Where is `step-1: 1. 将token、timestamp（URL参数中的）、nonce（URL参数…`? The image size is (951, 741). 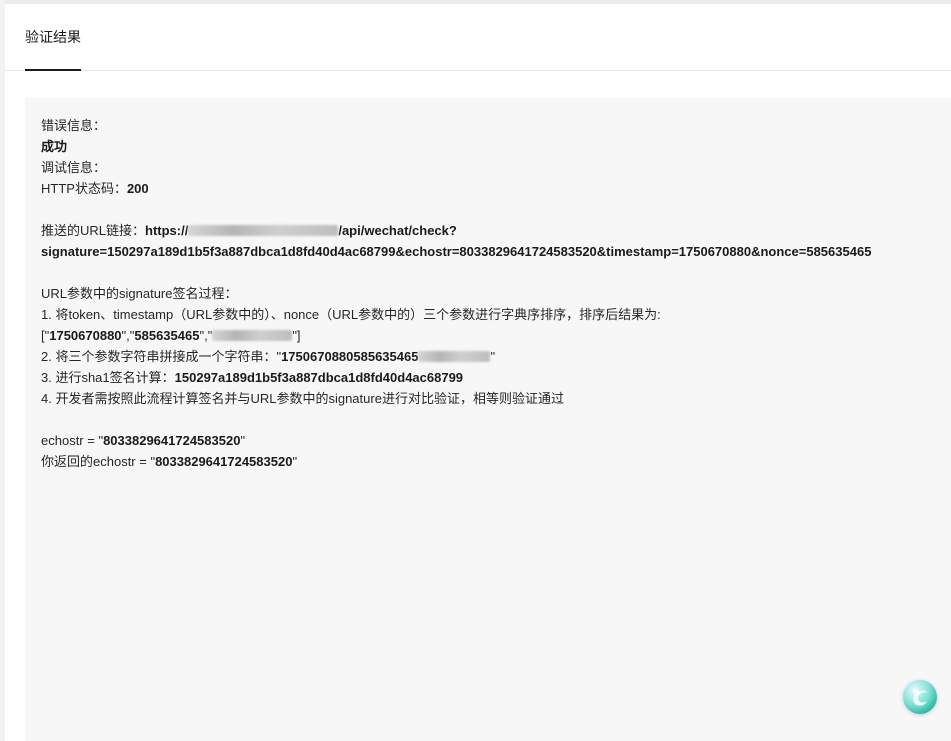 step-1: 1. 将token、timestamp（URL参数中的）、nonce（URL参数… is located at coordinates (351, 314).